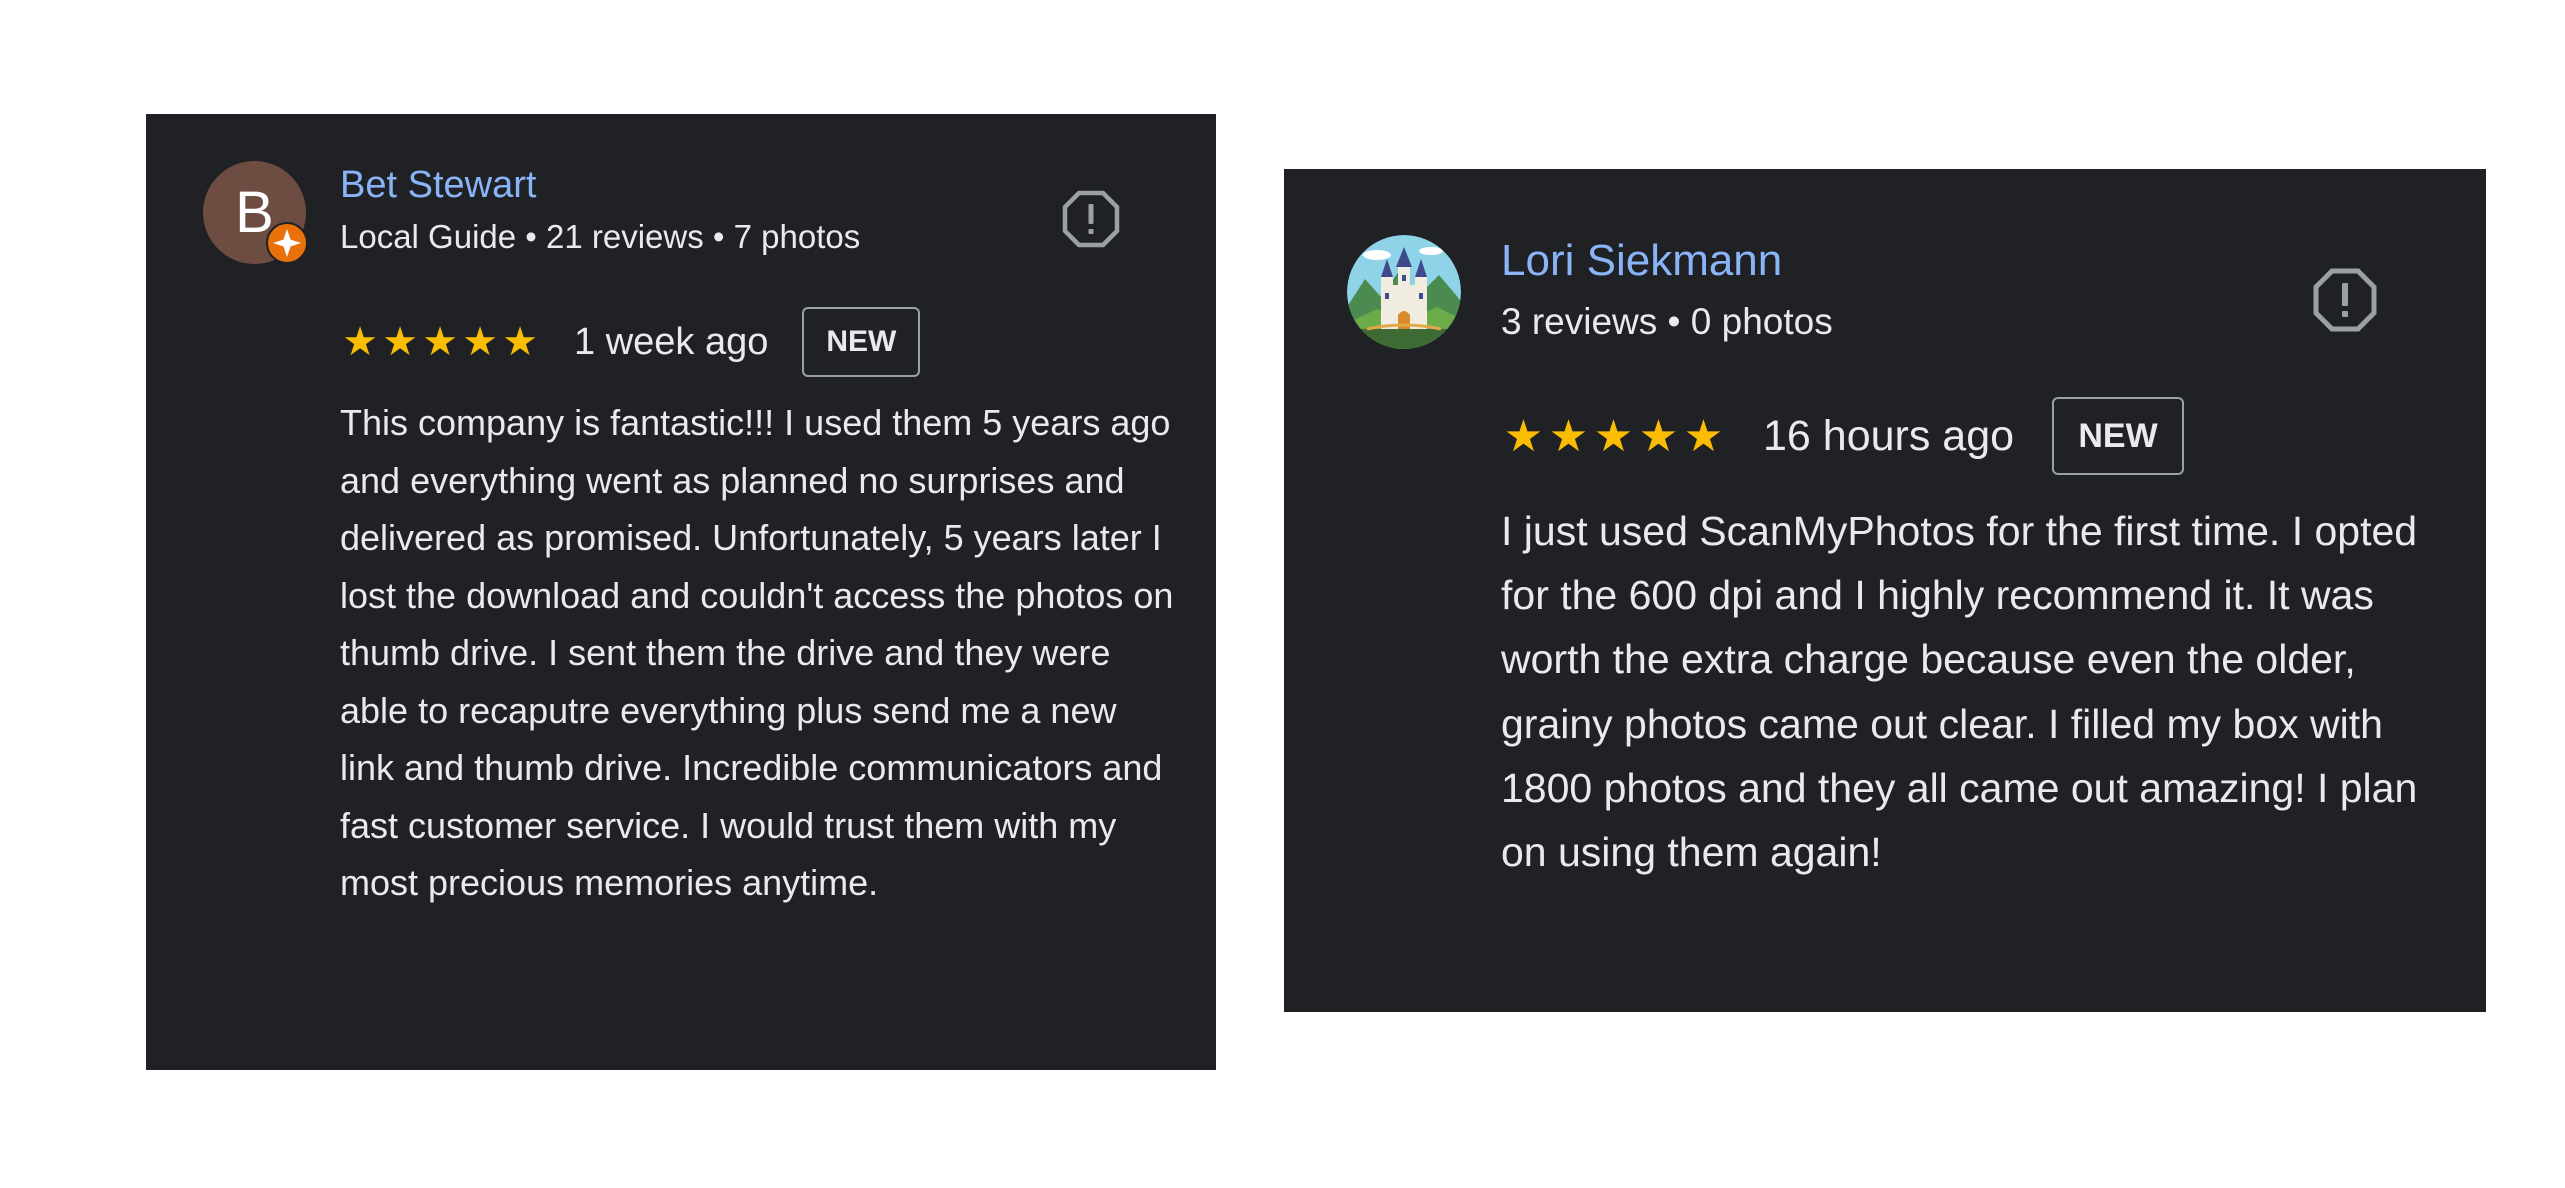  What do you see at coordinates (1641, 261) in the screenshot?
I see `reviewer-name: Lori Siekmann` at bounding box center [1641, 261].